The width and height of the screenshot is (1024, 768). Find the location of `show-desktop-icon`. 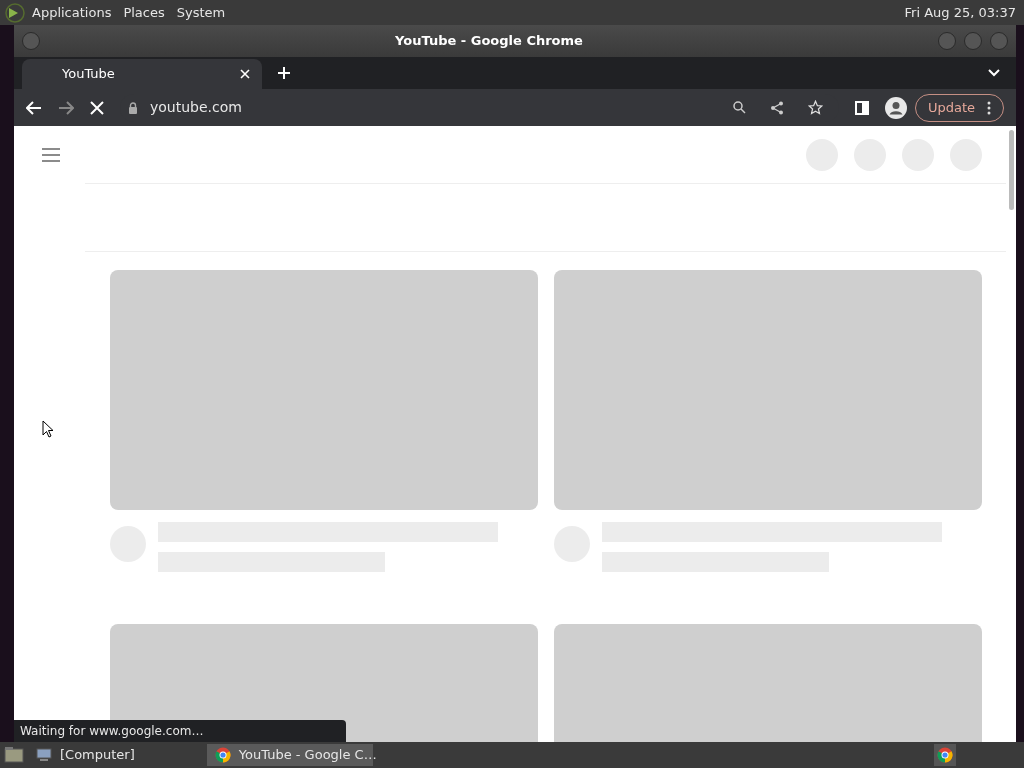

show-desktop-icon is located at coordinates (14, 755).